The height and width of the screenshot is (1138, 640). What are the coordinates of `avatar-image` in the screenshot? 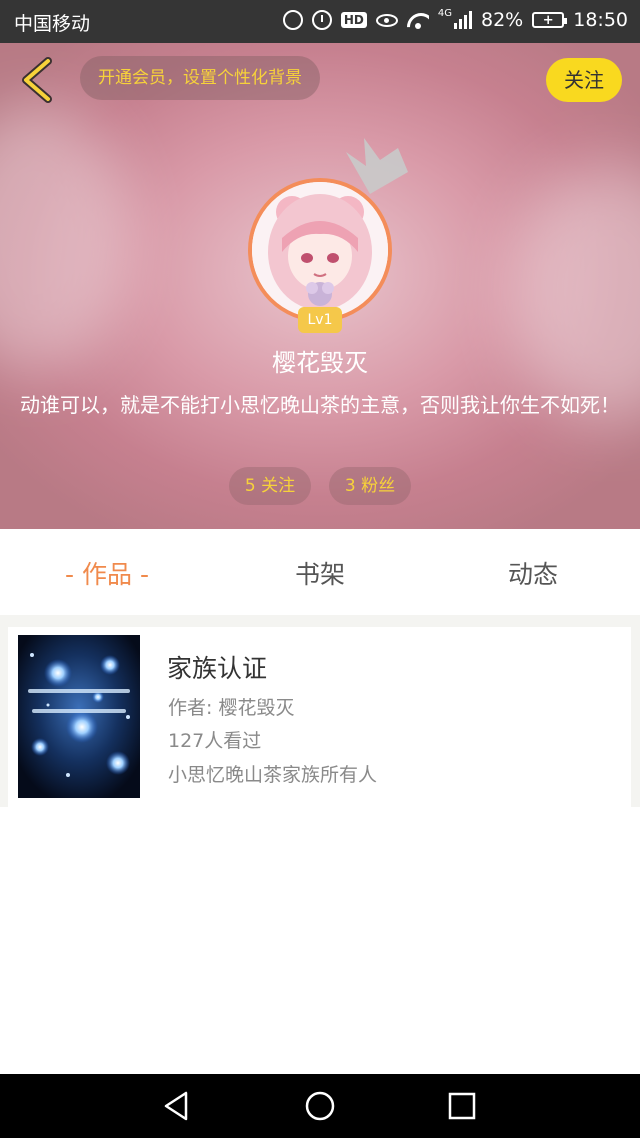 It's located at (320, 250).